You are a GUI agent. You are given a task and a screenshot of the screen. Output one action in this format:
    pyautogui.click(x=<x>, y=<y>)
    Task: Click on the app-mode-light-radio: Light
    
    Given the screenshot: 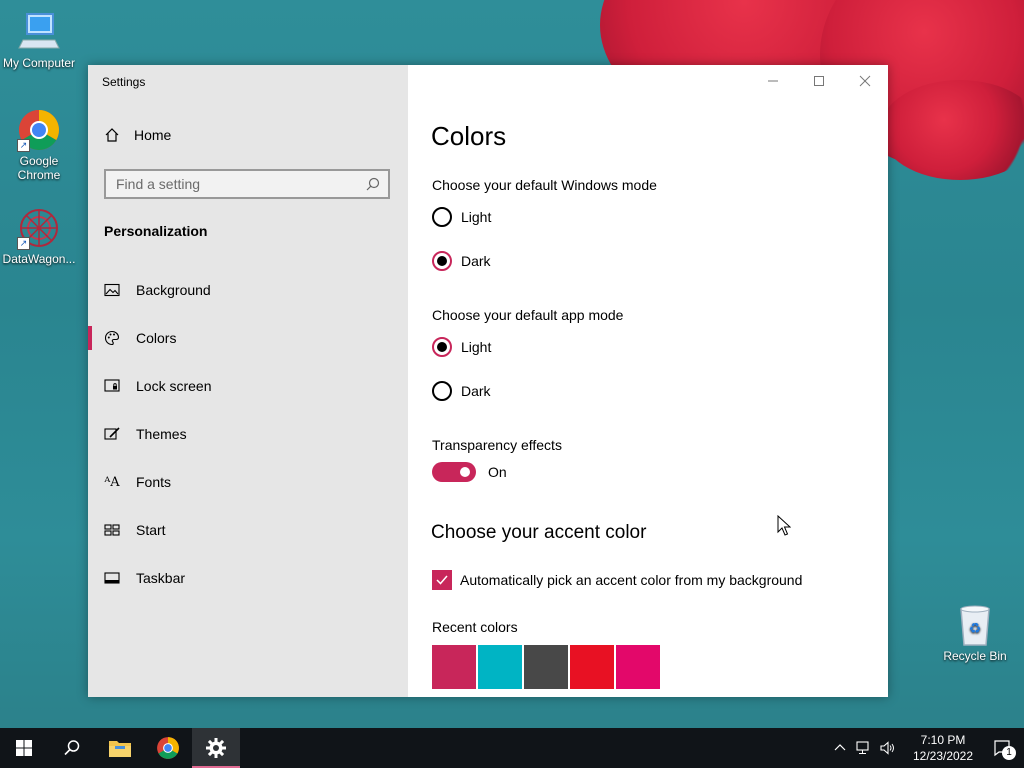 What is the action you would take?
    pyautogui.click(x=461, y=347)
    